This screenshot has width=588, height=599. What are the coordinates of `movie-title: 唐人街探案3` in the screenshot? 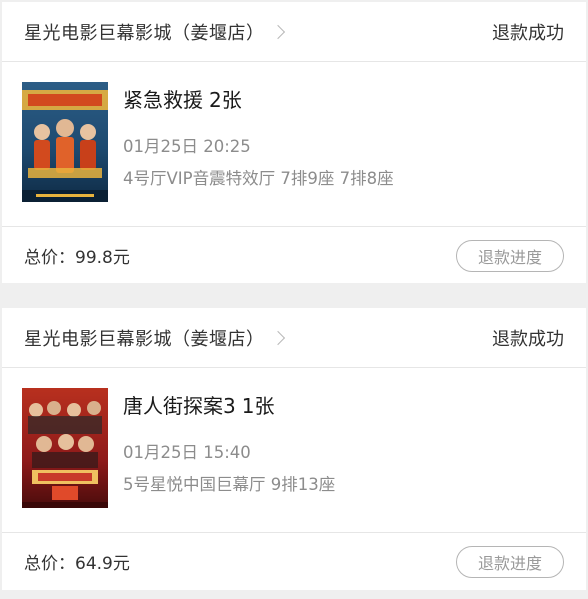 It's located at (179, 406).